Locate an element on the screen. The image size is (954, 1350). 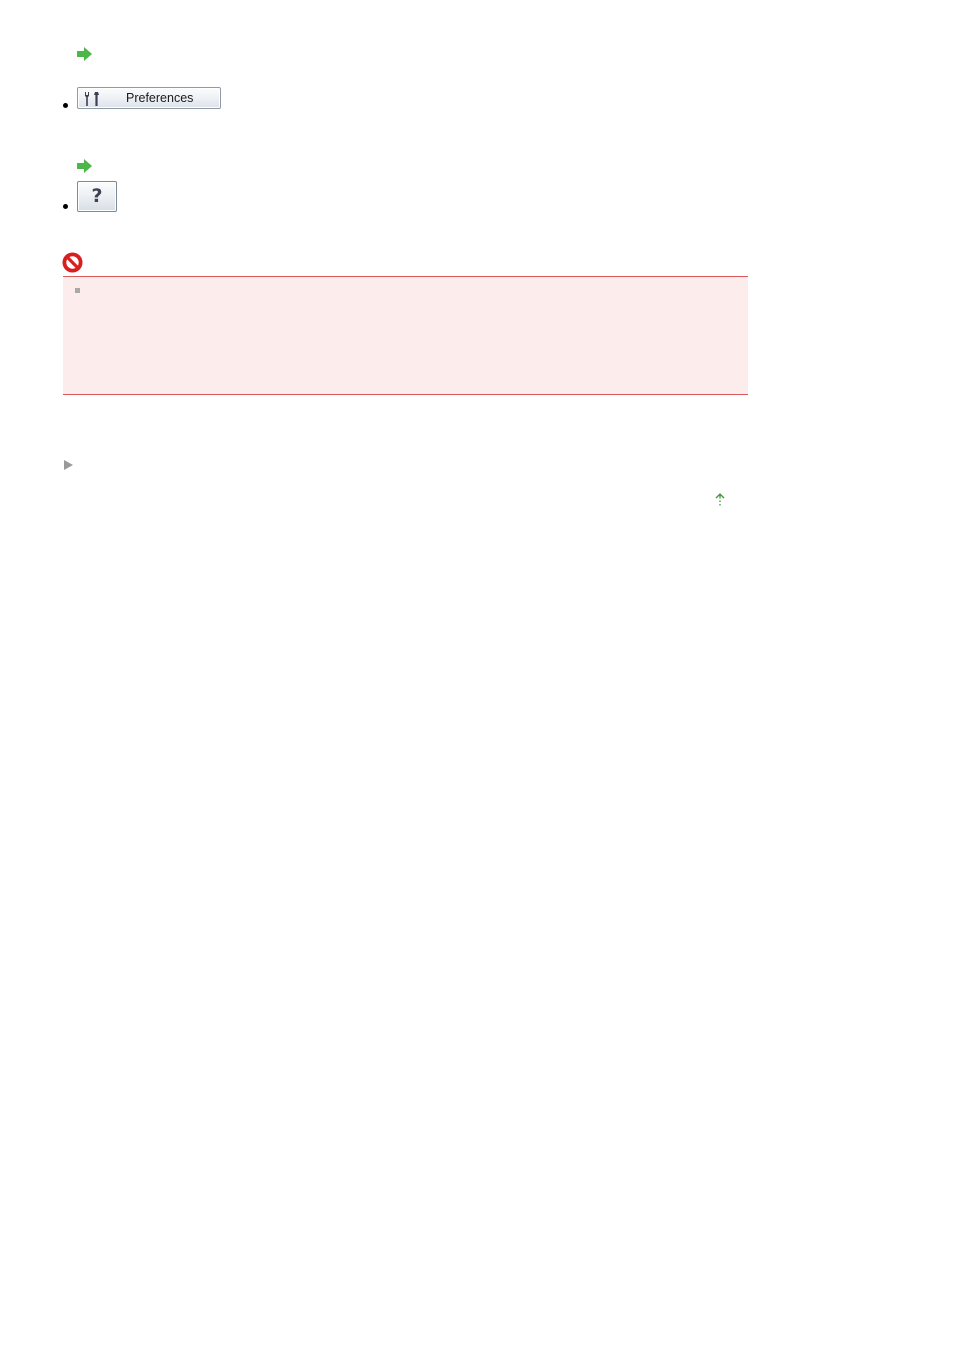
important-note-box is located at coordinates (405, 335).